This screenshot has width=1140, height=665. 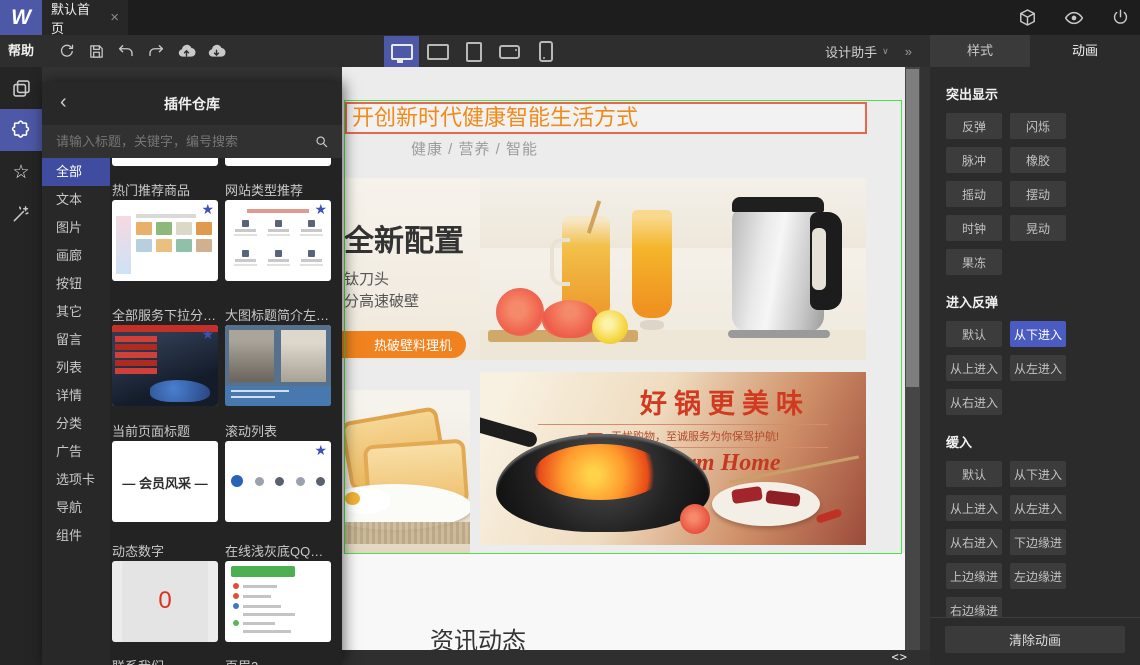 What do you see at coordinates (278, 601) in the screenshot?
I see `plugin-card-qq-service` at bounding box center [278, 601].